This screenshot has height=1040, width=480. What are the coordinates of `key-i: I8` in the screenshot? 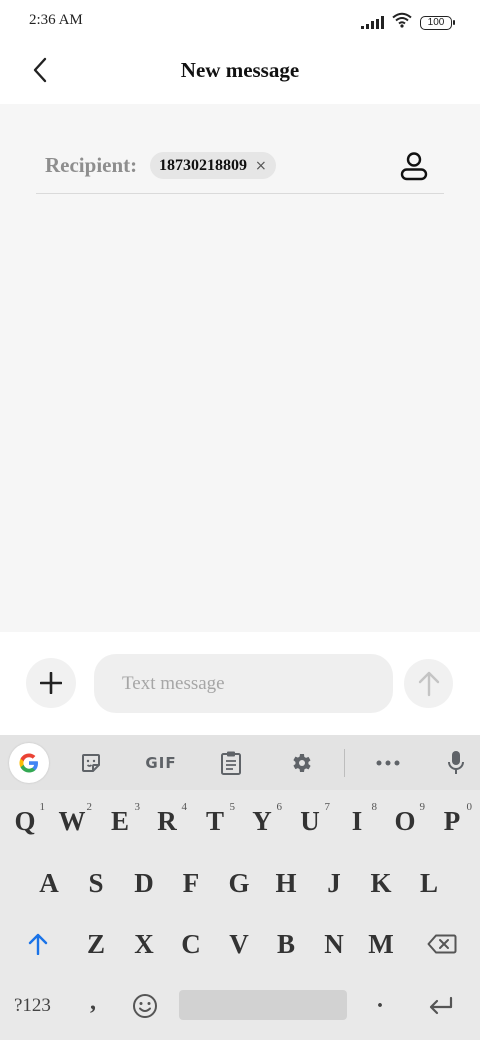 It's located at (357, 821).